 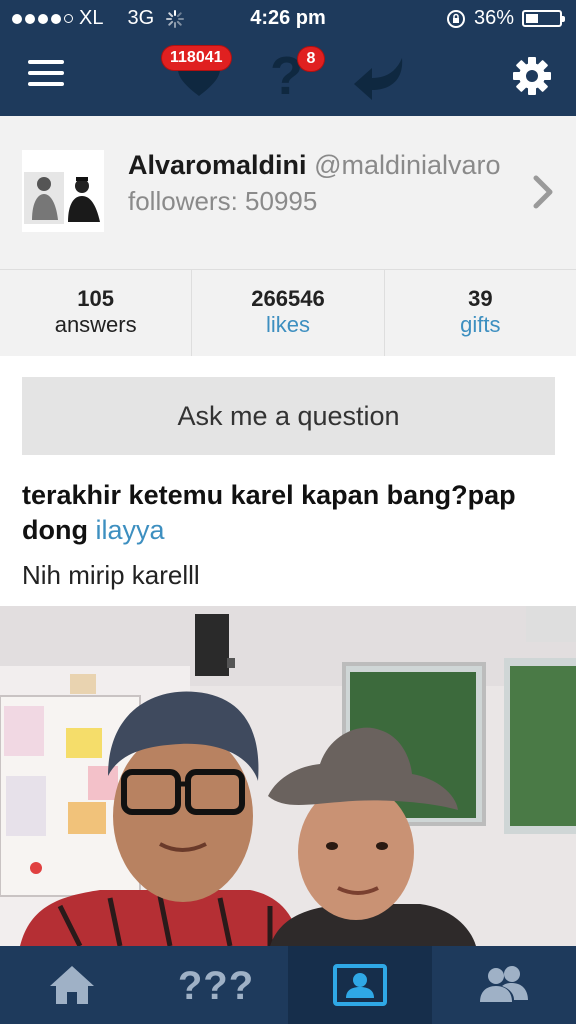 I want to click on stat-gifts: 39 gifts, so click(x=480, y=313).